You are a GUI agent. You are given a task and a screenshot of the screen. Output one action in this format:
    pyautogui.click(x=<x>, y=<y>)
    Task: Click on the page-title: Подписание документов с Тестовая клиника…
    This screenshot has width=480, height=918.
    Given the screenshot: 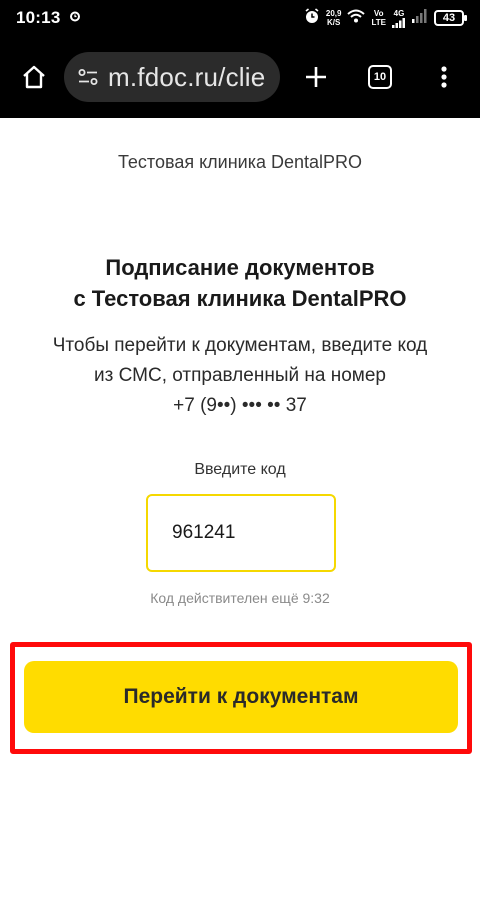 What is the action you would take?
    pyautogui.click(x=240, y=283)
    